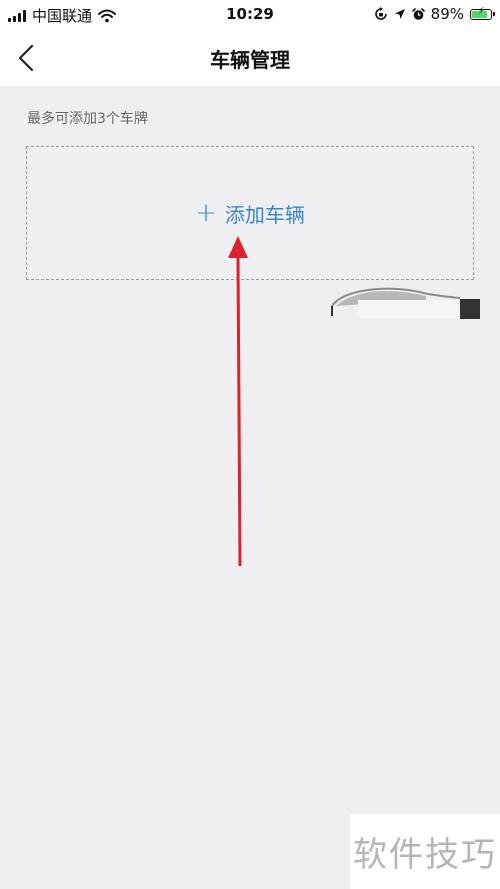 Image resolution: width=500 pixels, height=889 pixels. What do you see at coordinates (250, 15) in the screenshot?
I see `status-bar: 中国联通 10:29 89% ⚡` at bounding box center [250, 15].